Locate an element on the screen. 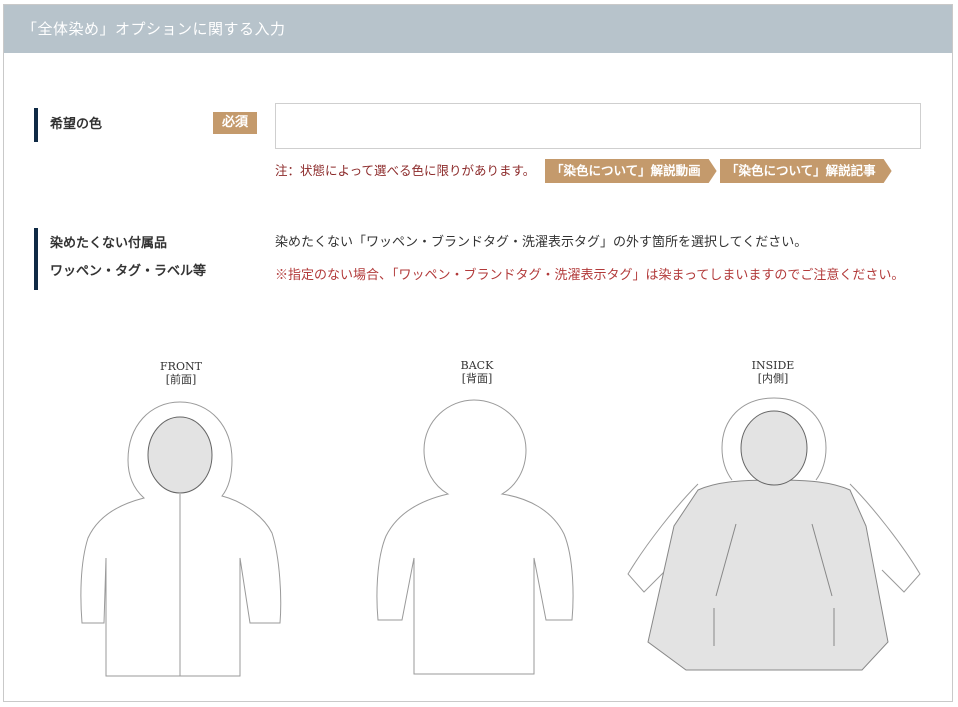  inside-caption-sub: [内側] is located at coordinates (773, 378).